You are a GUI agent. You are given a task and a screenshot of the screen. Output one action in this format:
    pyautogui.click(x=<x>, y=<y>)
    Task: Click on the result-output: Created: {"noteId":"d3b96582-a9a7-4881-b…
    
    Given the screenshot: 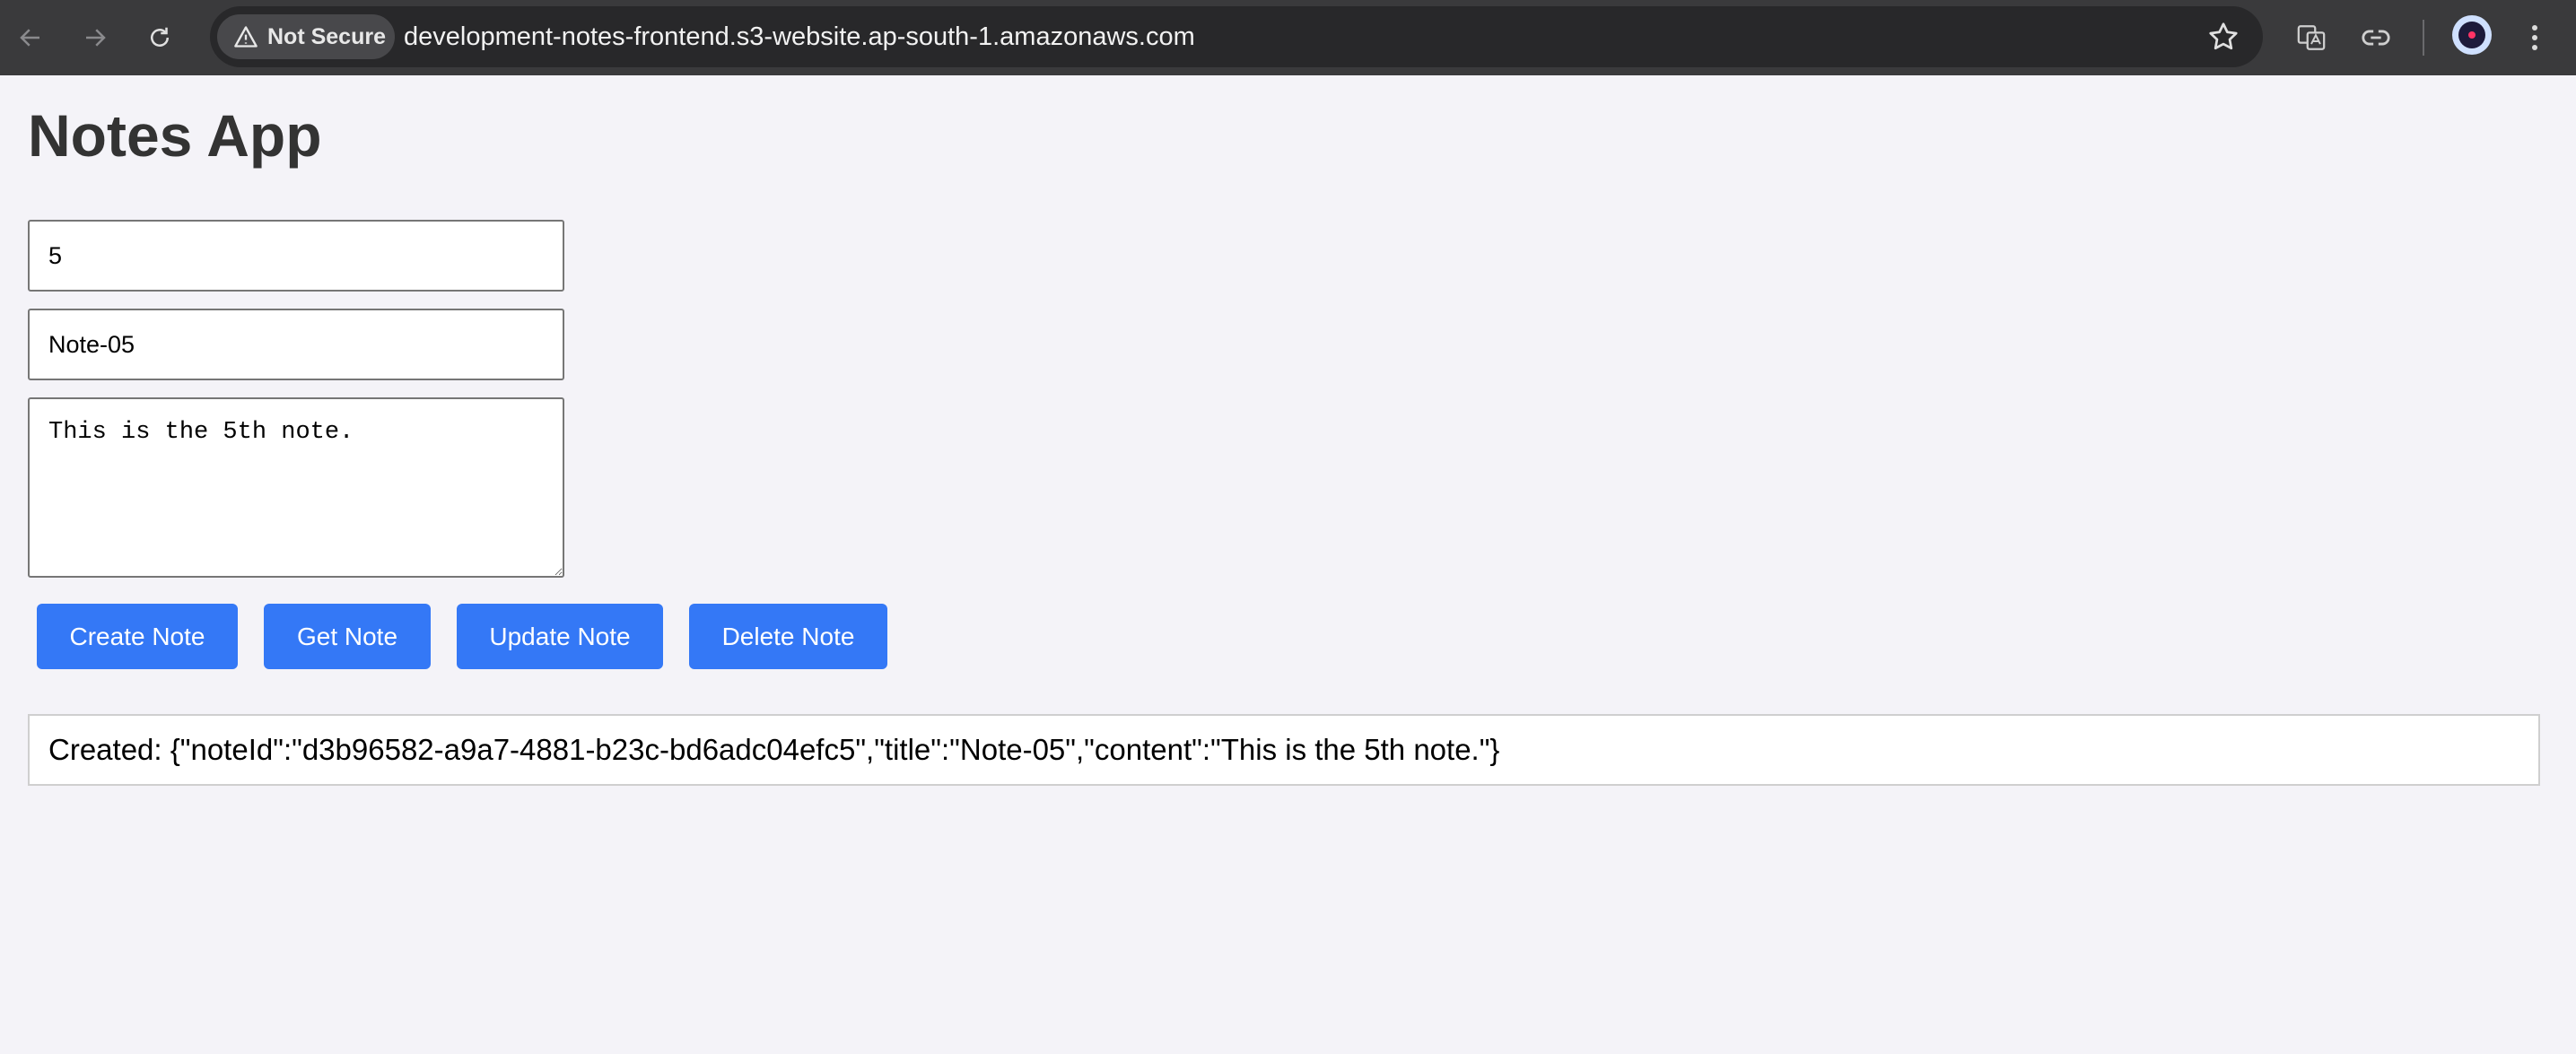 What is the action you would take?
    pyautogui.click(x=1284, y=750)
    